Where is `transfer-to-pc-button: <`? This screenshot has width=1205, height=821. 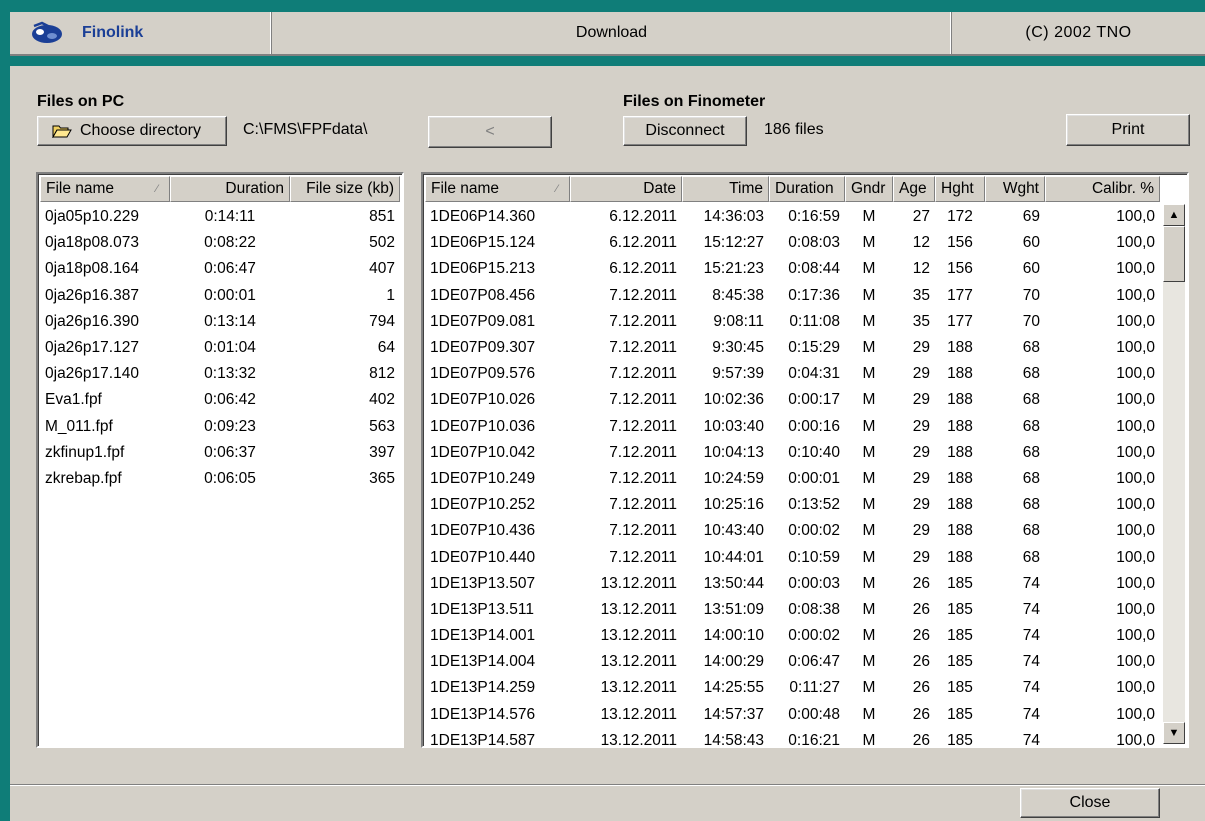 transfer-to-pc-button: < is located at coordinates (490, 132).